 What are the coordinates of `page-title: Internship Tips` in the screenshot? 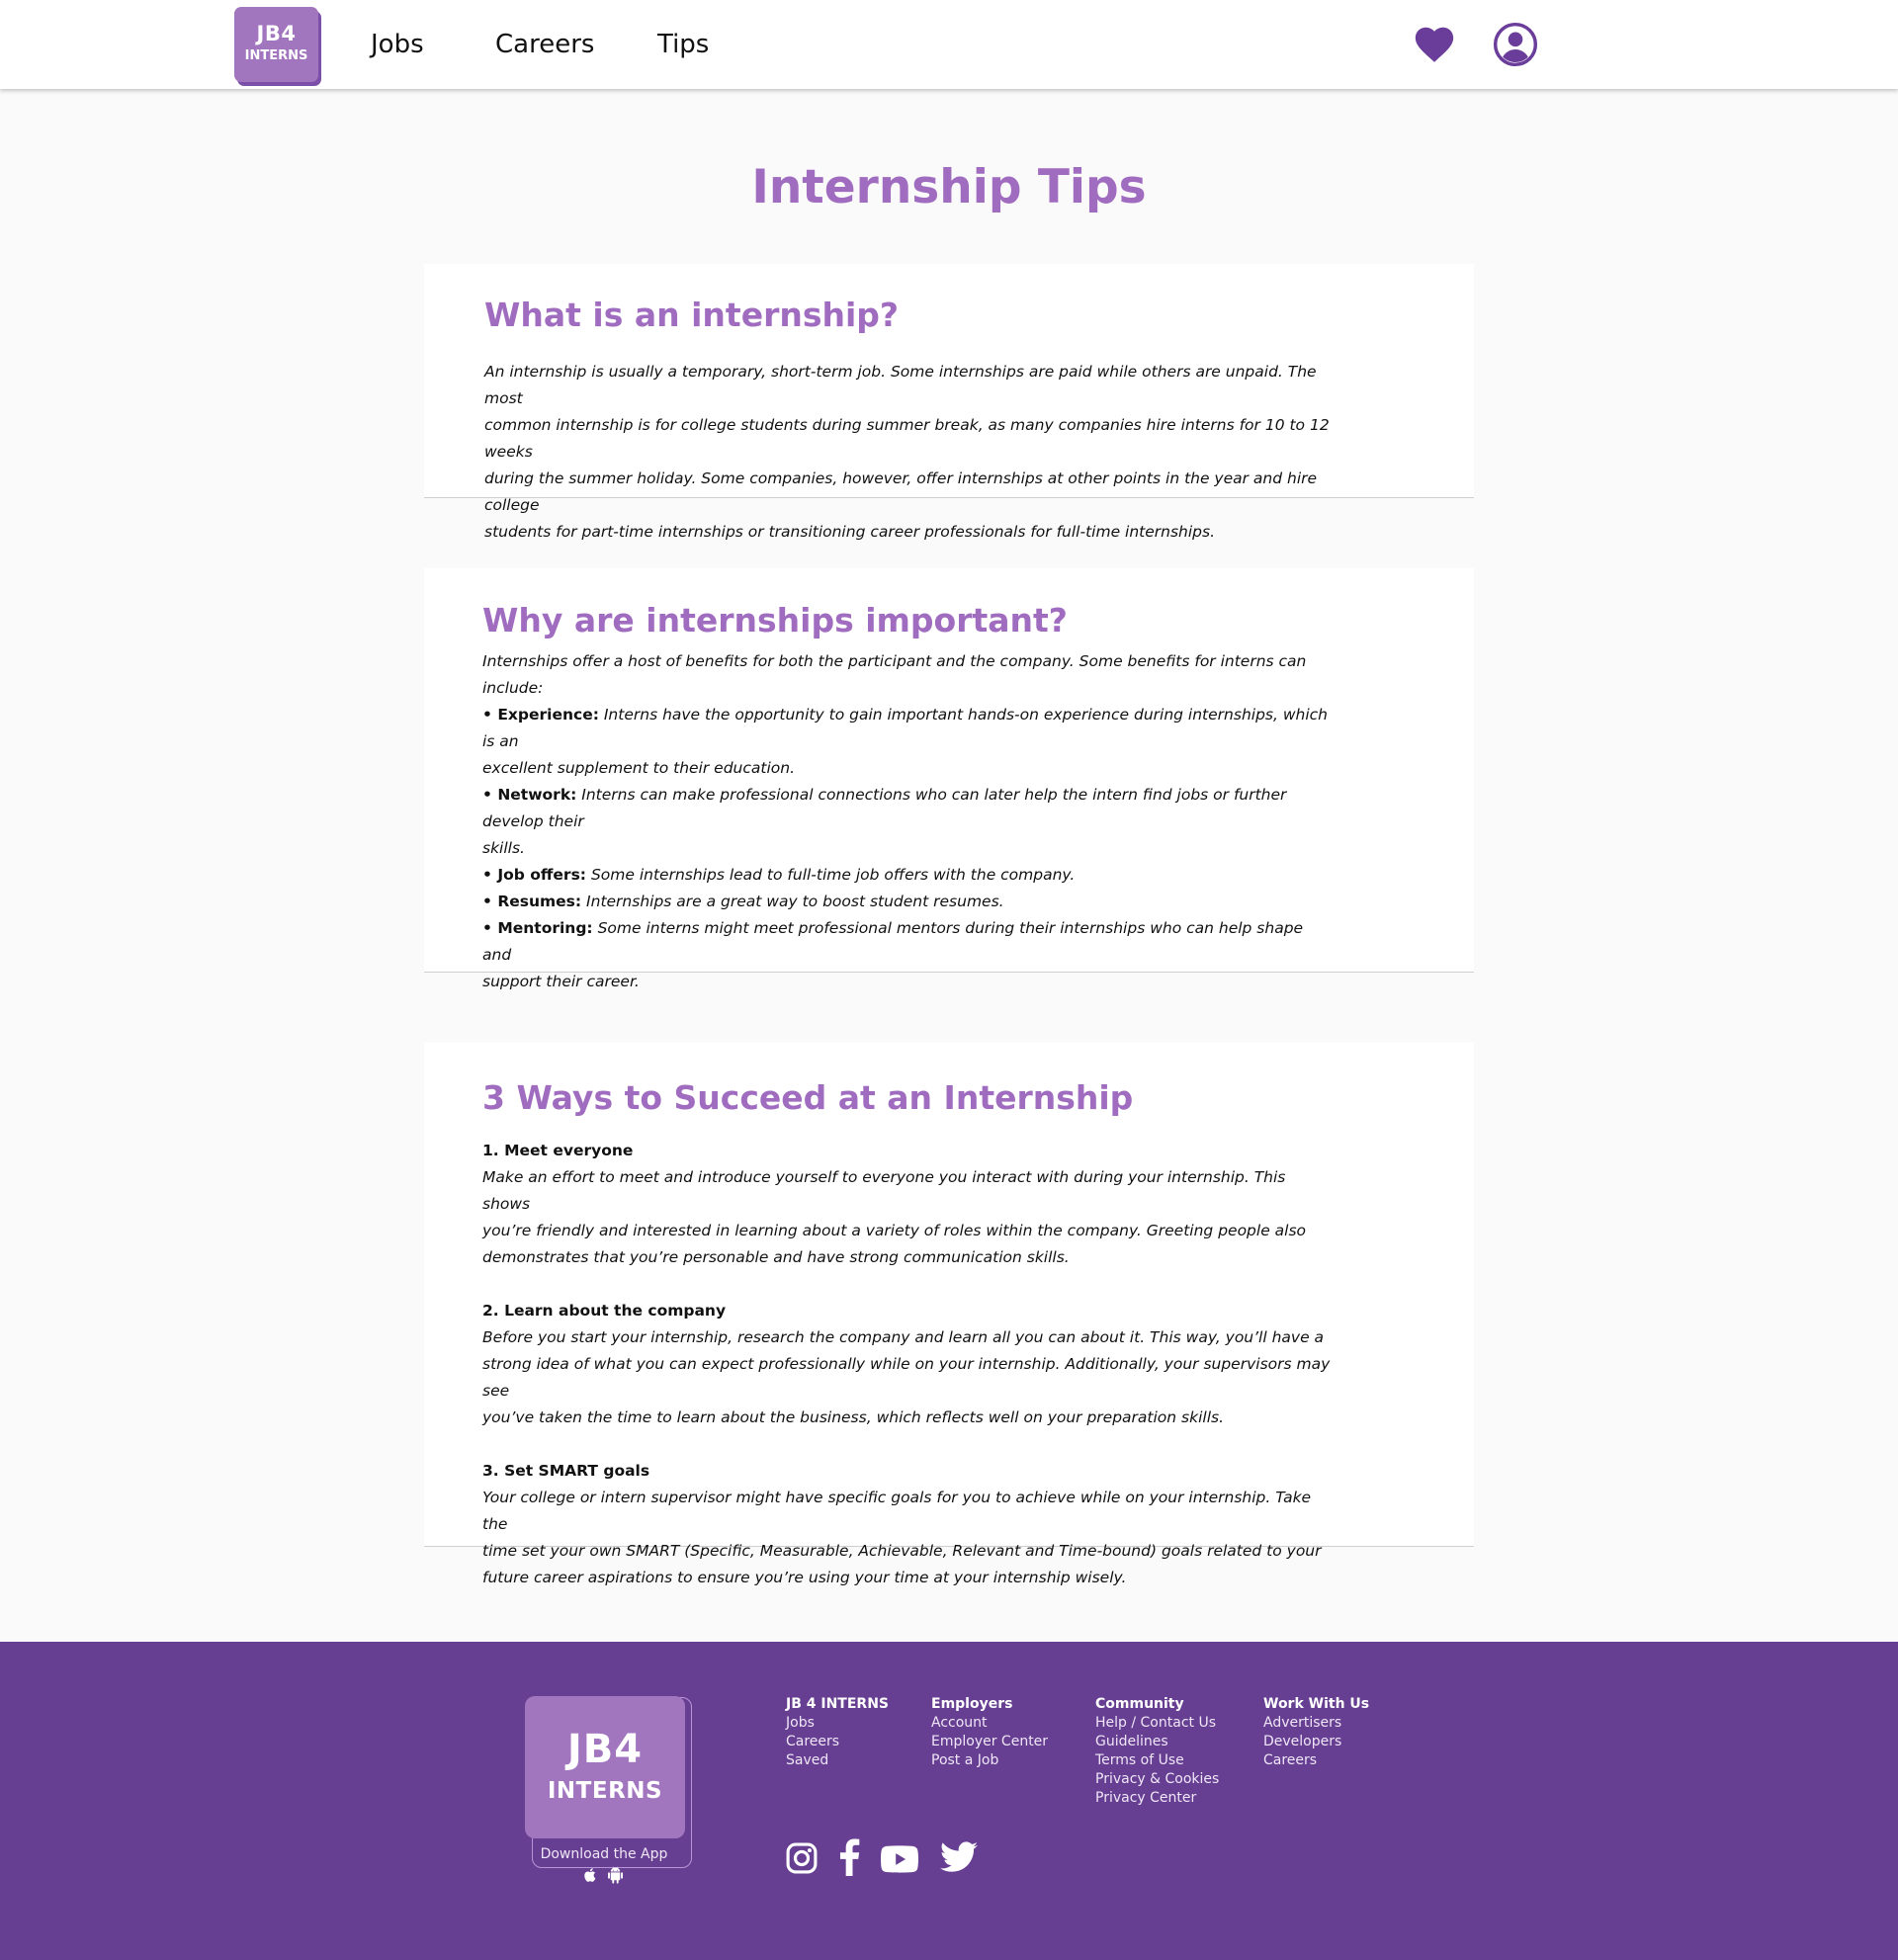 It's located at (949, 187).